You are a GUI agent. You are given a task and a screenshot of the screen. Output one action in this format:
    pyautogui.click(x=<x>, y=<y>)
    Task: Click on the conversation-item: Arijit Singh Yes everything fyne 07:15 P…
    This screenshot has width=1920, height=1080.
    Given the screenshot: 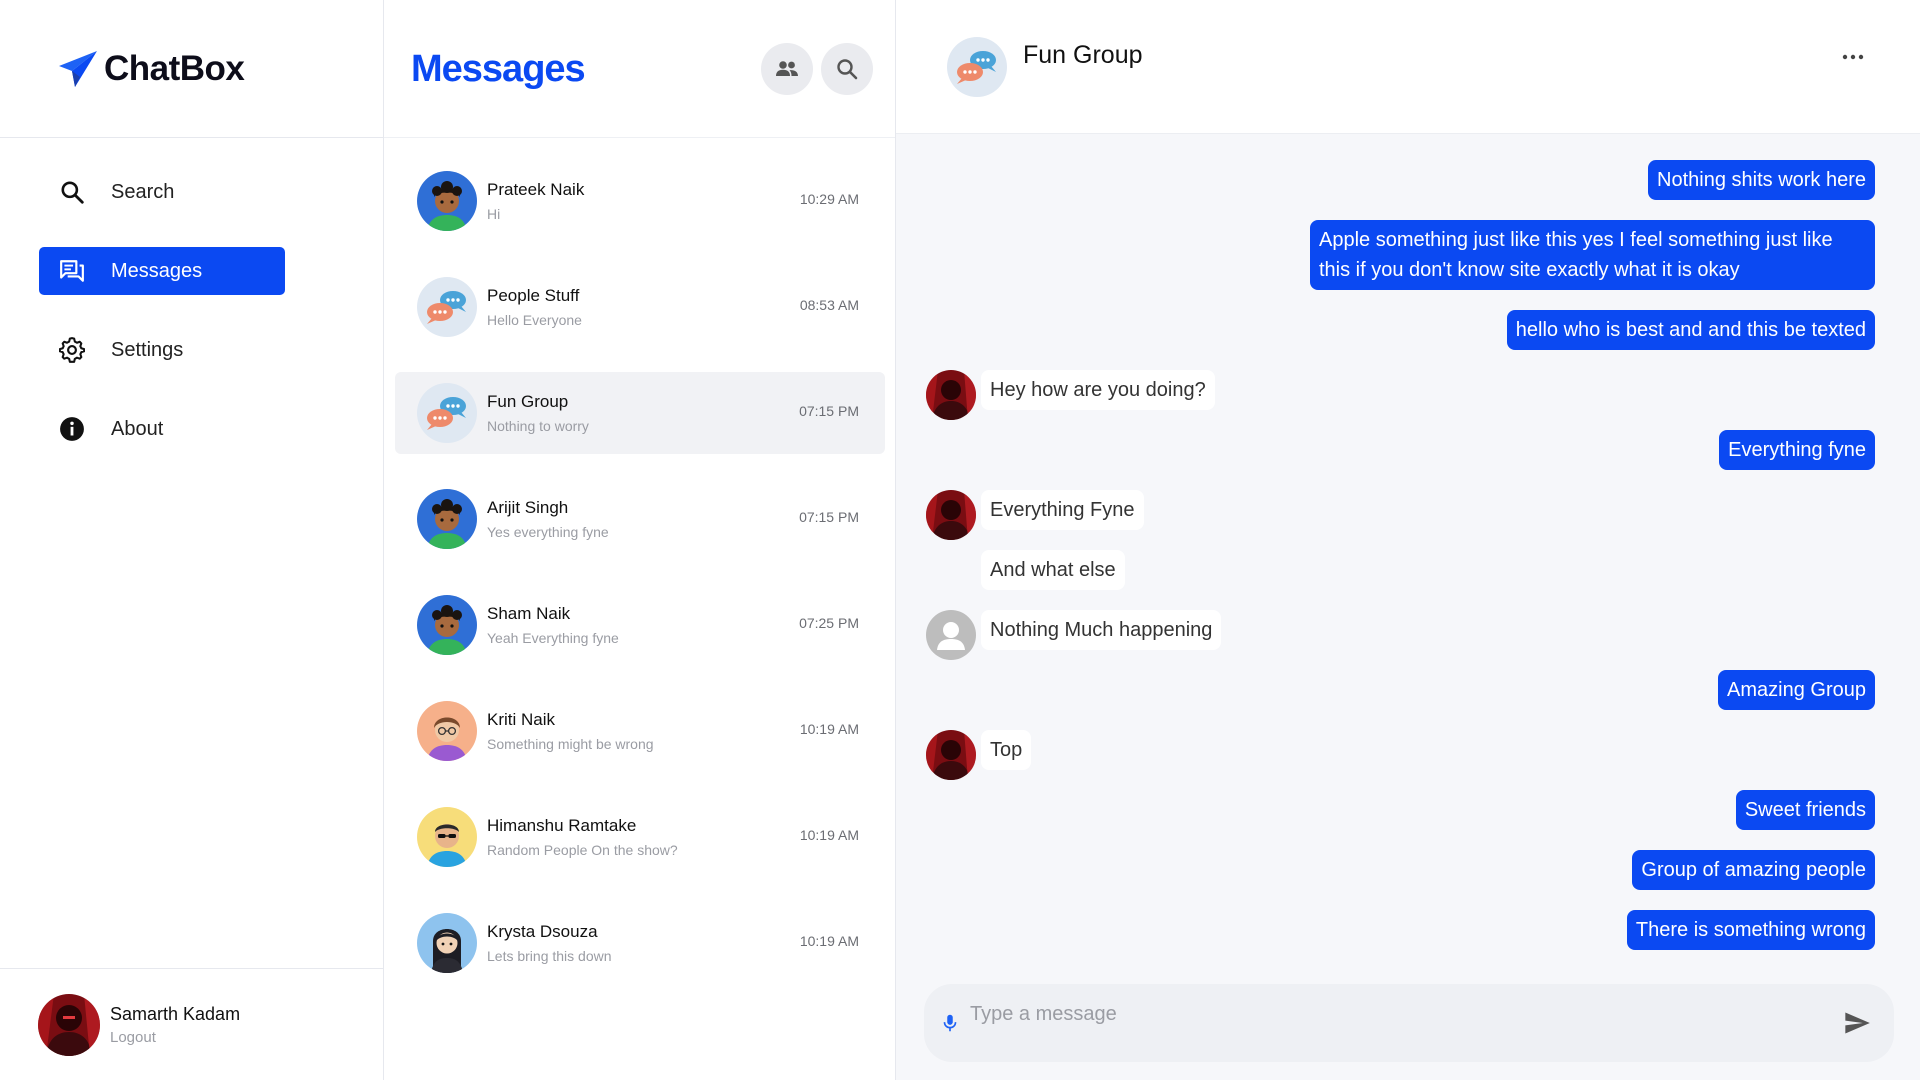 What is the action you would take?
    pyautogui.click(x=640, y=519)
    